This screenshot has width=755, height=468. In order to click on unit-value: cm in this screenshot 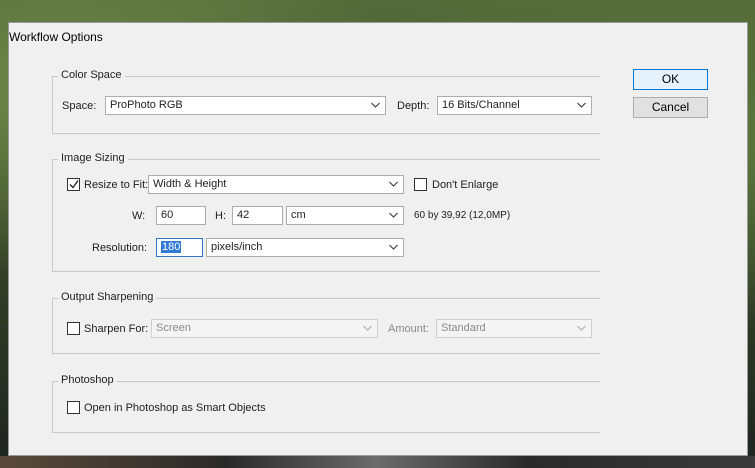, I will do `click(298, 215)`.